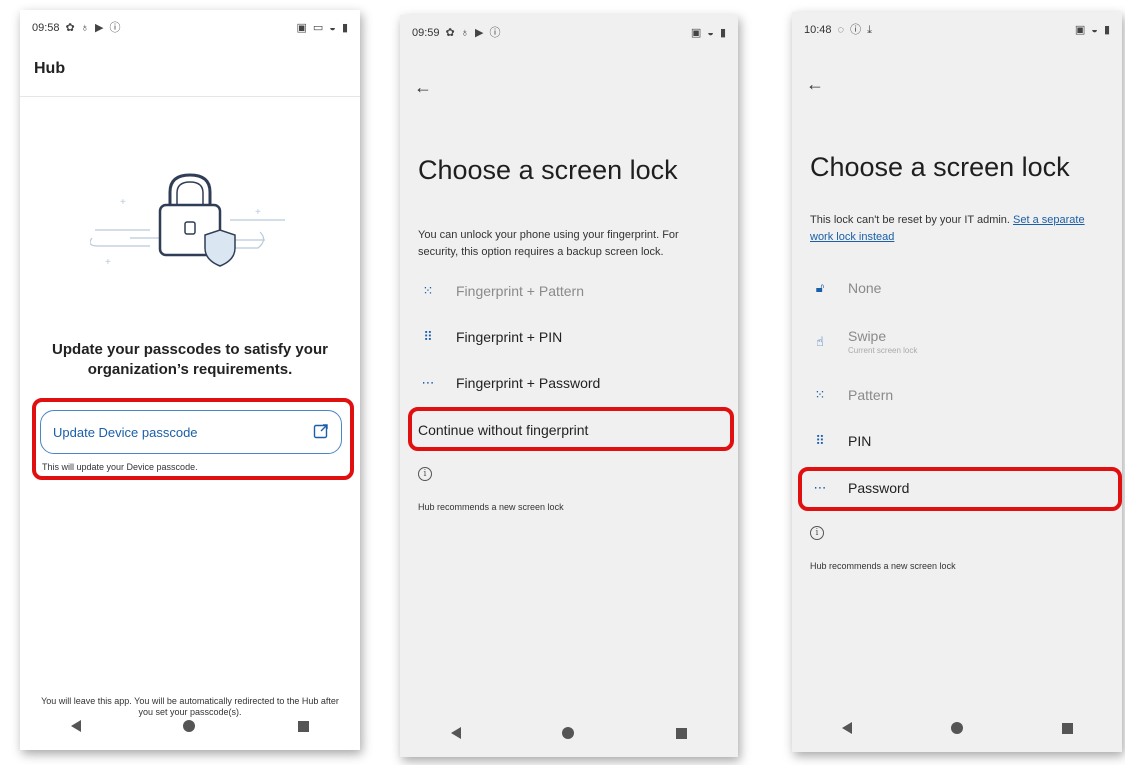  What do you see at coordinates (190, 71) in the screenshot?
I see `app-bar: Hub` at bounding box center [190, 71].